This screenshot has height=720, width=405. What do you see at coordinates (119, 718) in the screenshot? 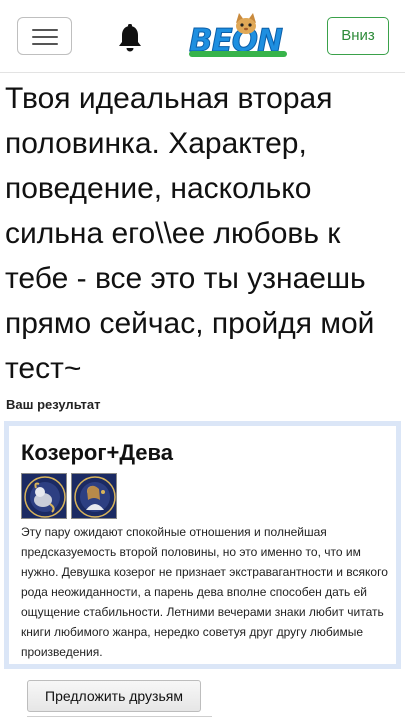
I see `divider` at bounding box center [119, 718].